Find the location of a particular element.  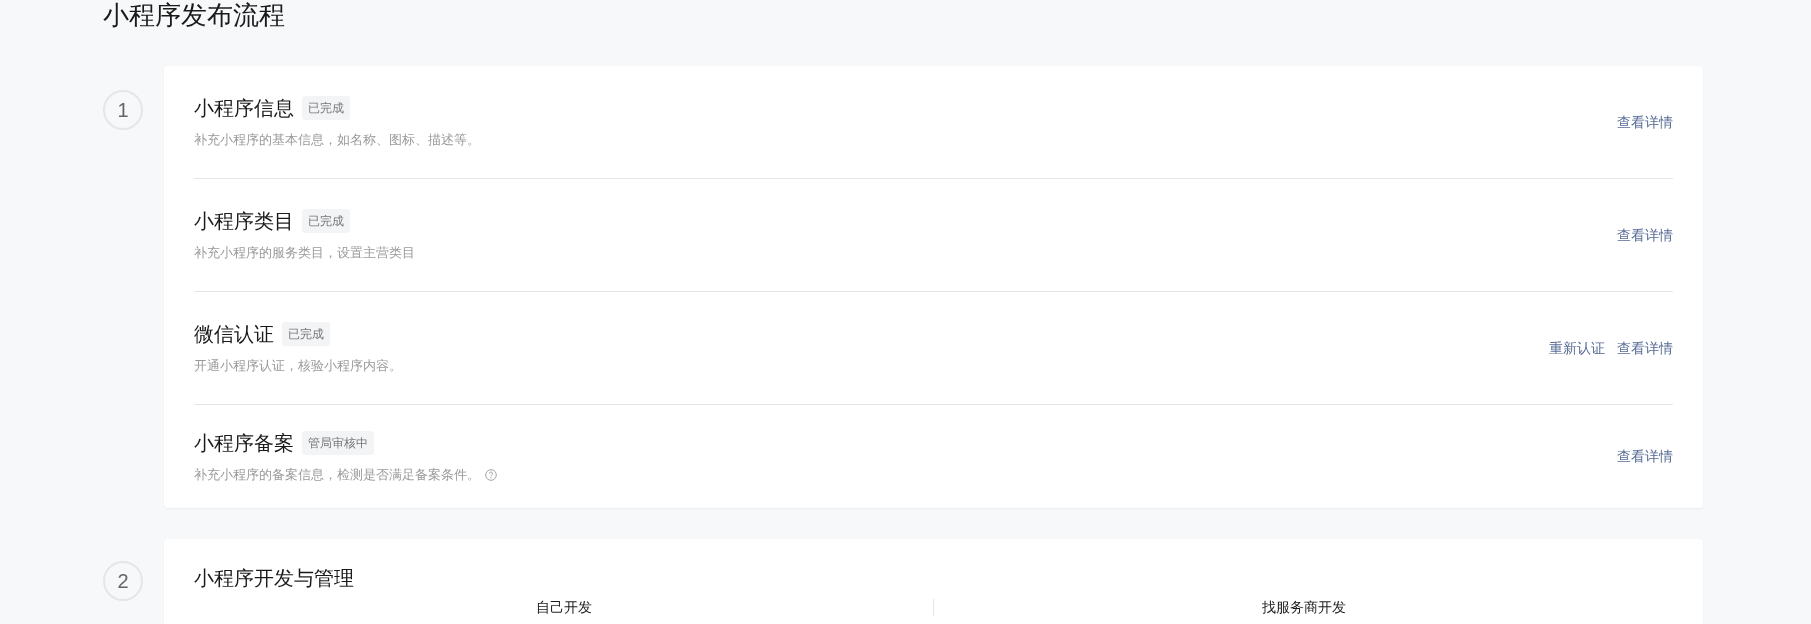

item-title: 小程序类目 is located at coordinates (244, 221).